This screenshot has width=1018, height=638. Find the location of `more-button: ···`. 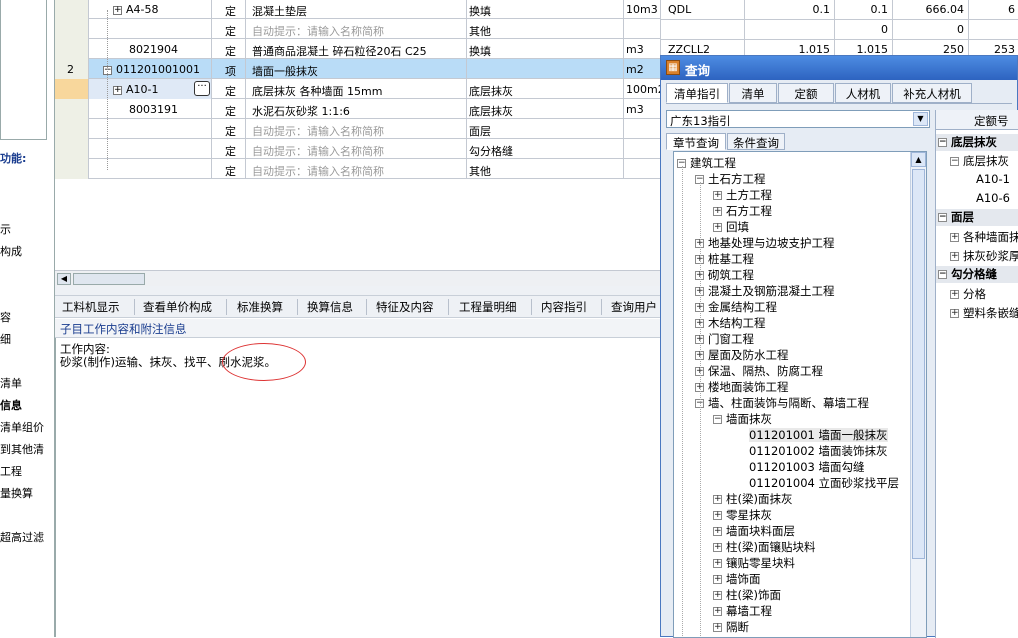

more-button: ··· is located at coordinates (202, 88).